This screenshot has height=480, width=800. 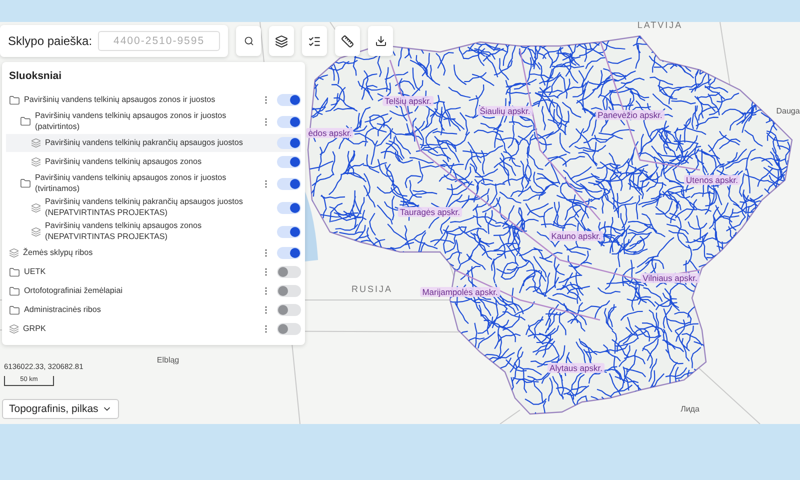 I want to click on layer-label: Paviršinių vandens telkinių apsaugos zonos ir juostos, so click(x=120, y=100).